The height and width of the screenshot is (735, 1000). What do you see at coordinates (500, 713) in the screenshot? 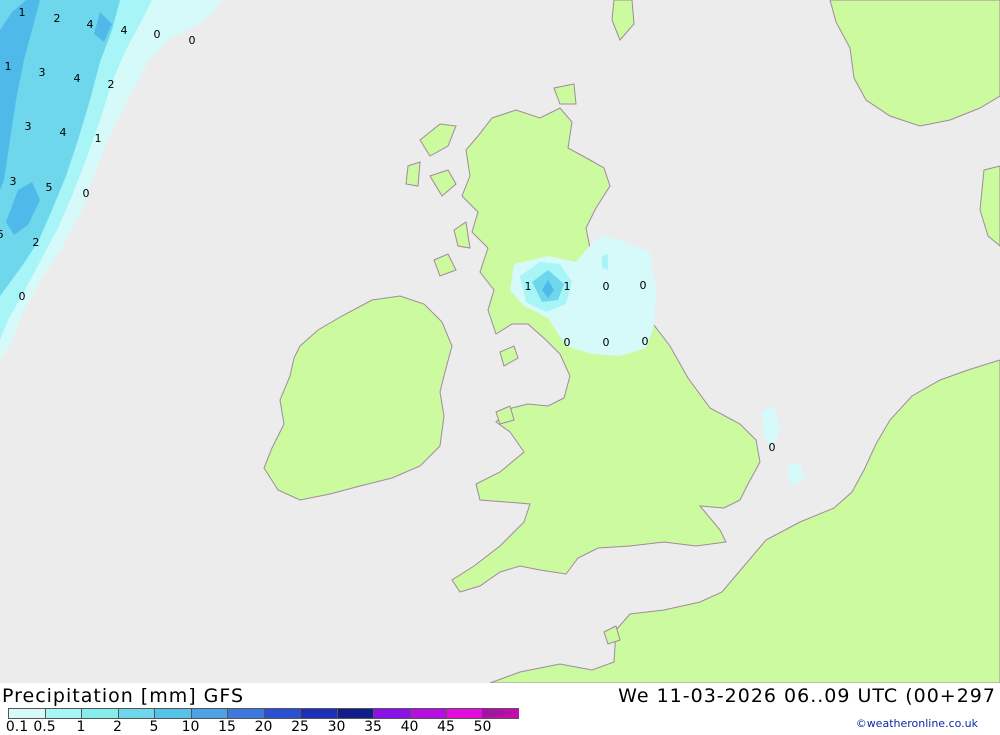
I see `legend-arrow` at bounding box center [500, 713].